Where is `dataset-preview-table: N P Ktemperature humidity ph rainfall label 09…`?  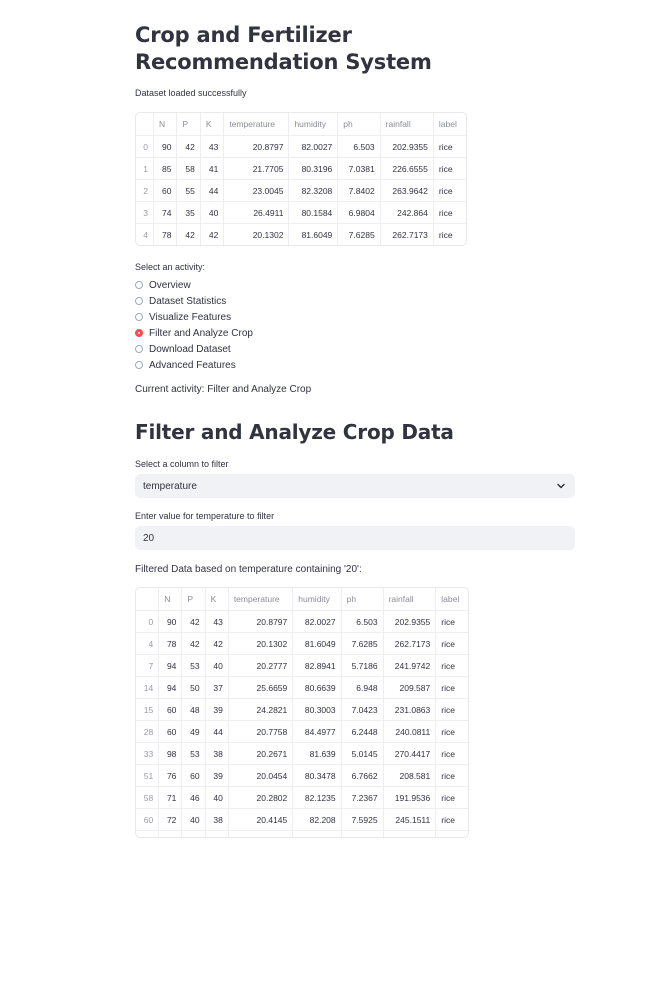 dataset-preview-table: N P Ktemperature humidity ph rainfall label 09… is located at coordinates (301, 179).